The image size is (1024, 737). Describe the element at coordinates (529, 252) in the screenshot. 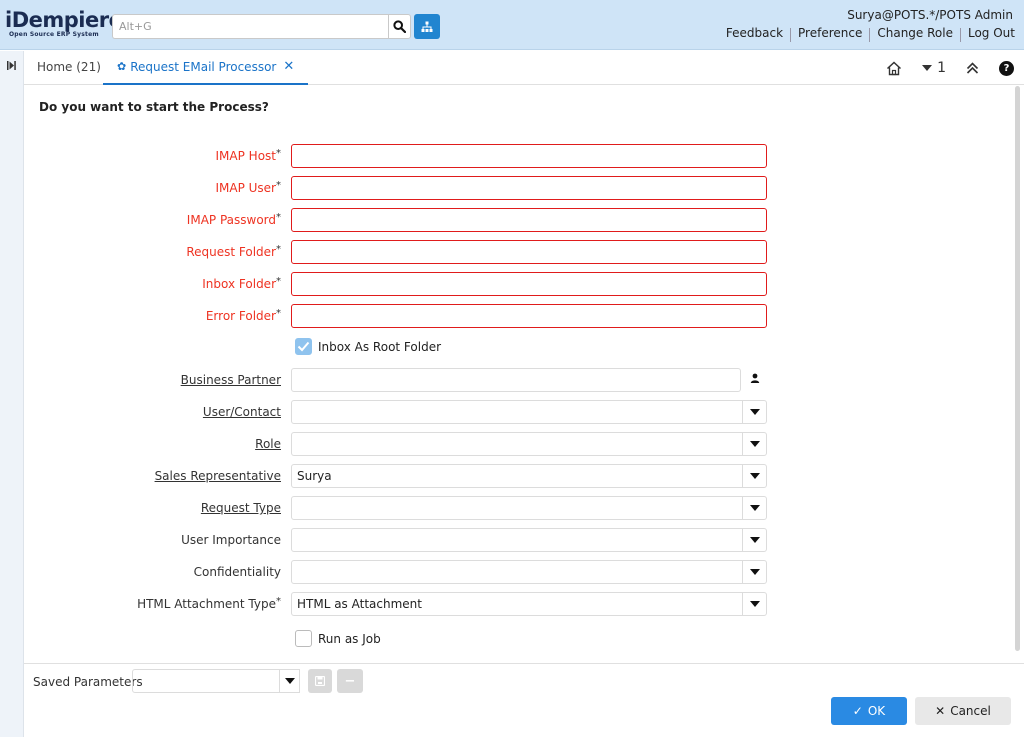

I see `request-folder-input` at that location.